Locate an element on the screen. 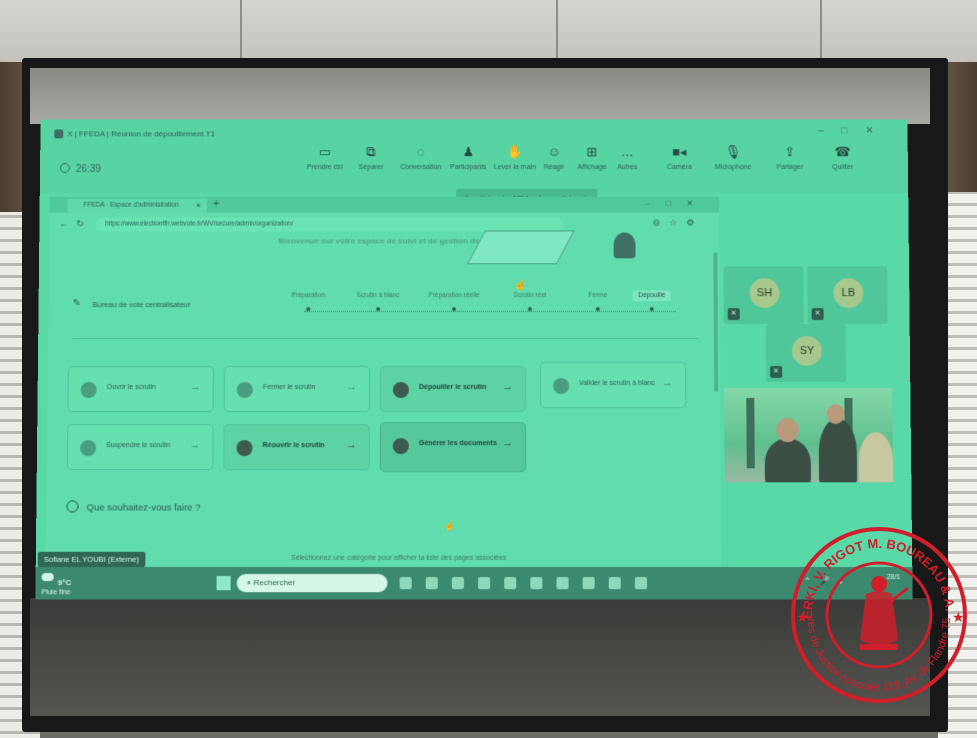  scrollbar is located at coordinates (716, 322).